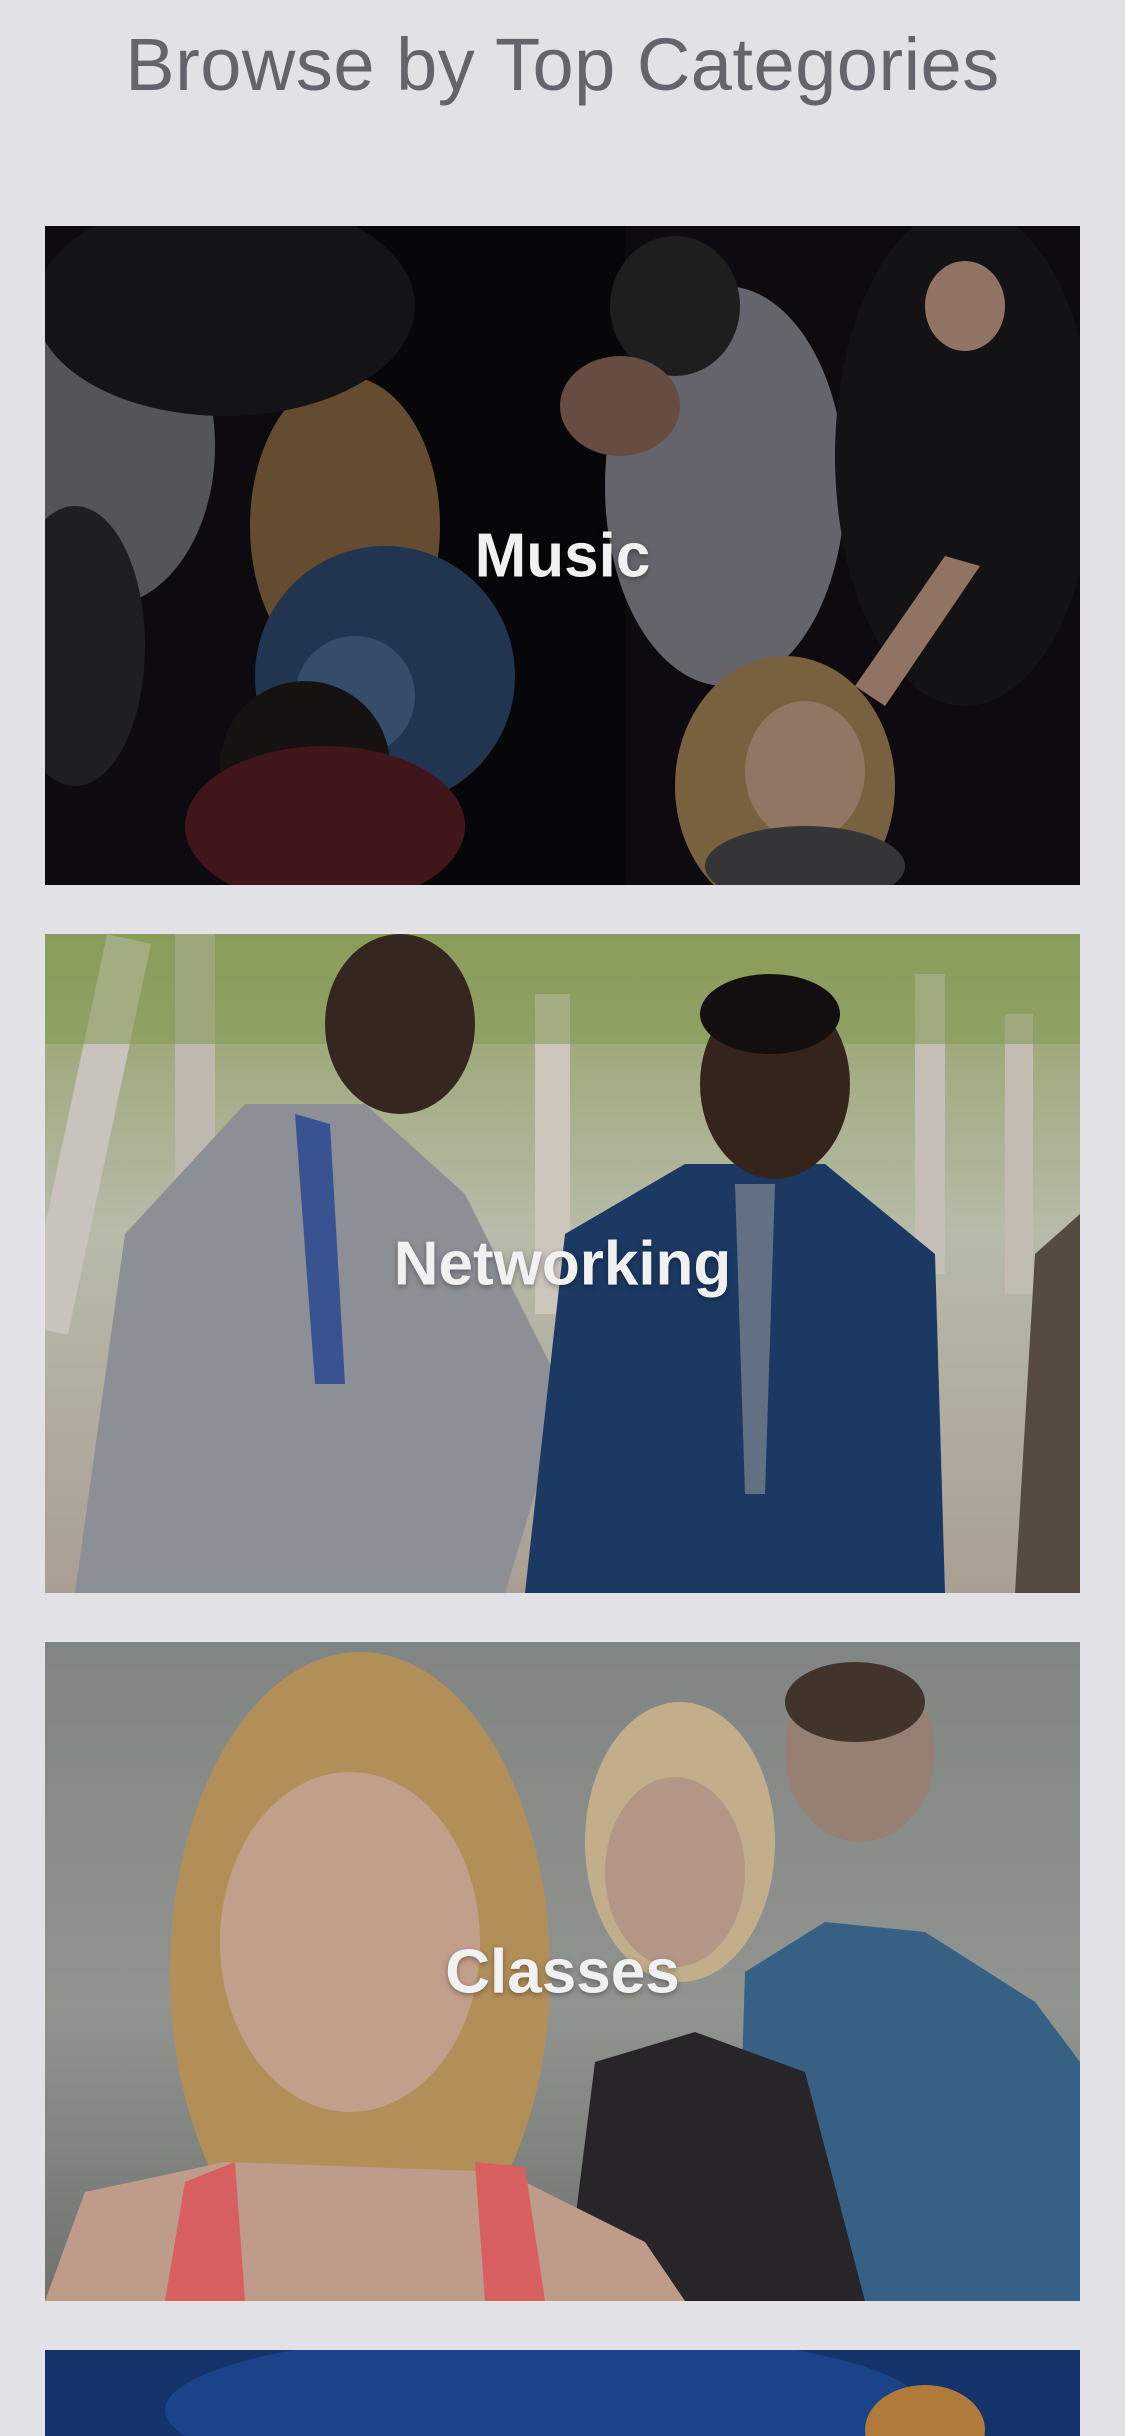 This screenshot has height=2436, width=1125. I want to click on category-label: Networking, so click(562, 1263).